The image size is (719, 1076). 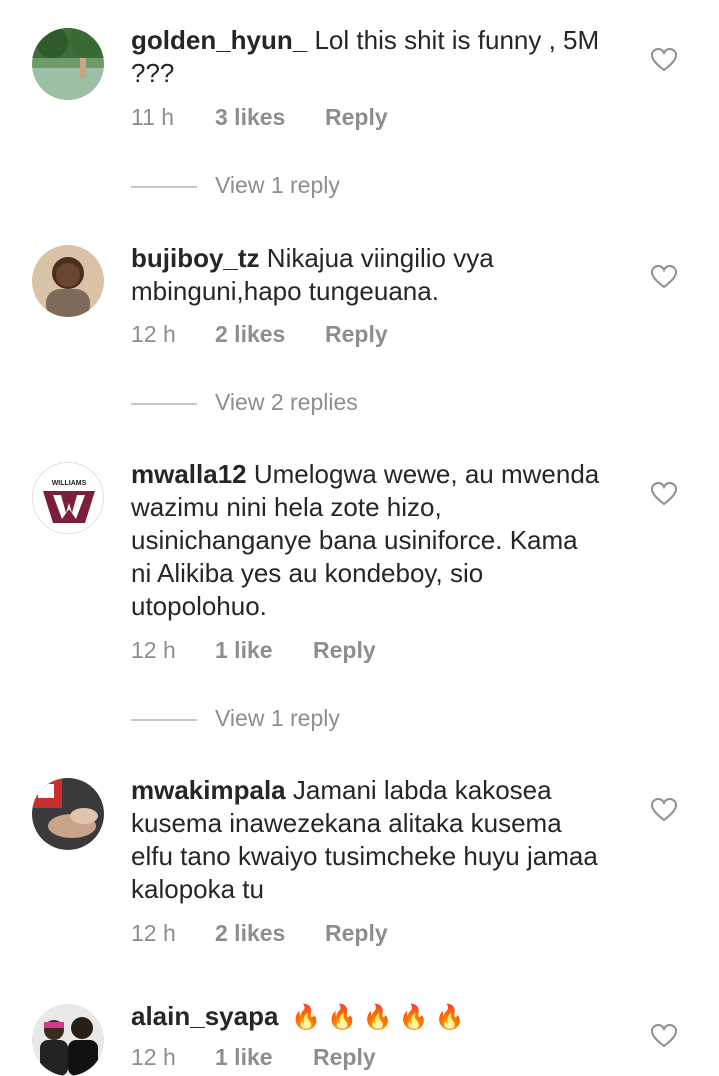 What do you see at coordinates (195, 258) in the screenshot?
I see `comment-username: bujiboy_tz` at bounding box center [195, 258].